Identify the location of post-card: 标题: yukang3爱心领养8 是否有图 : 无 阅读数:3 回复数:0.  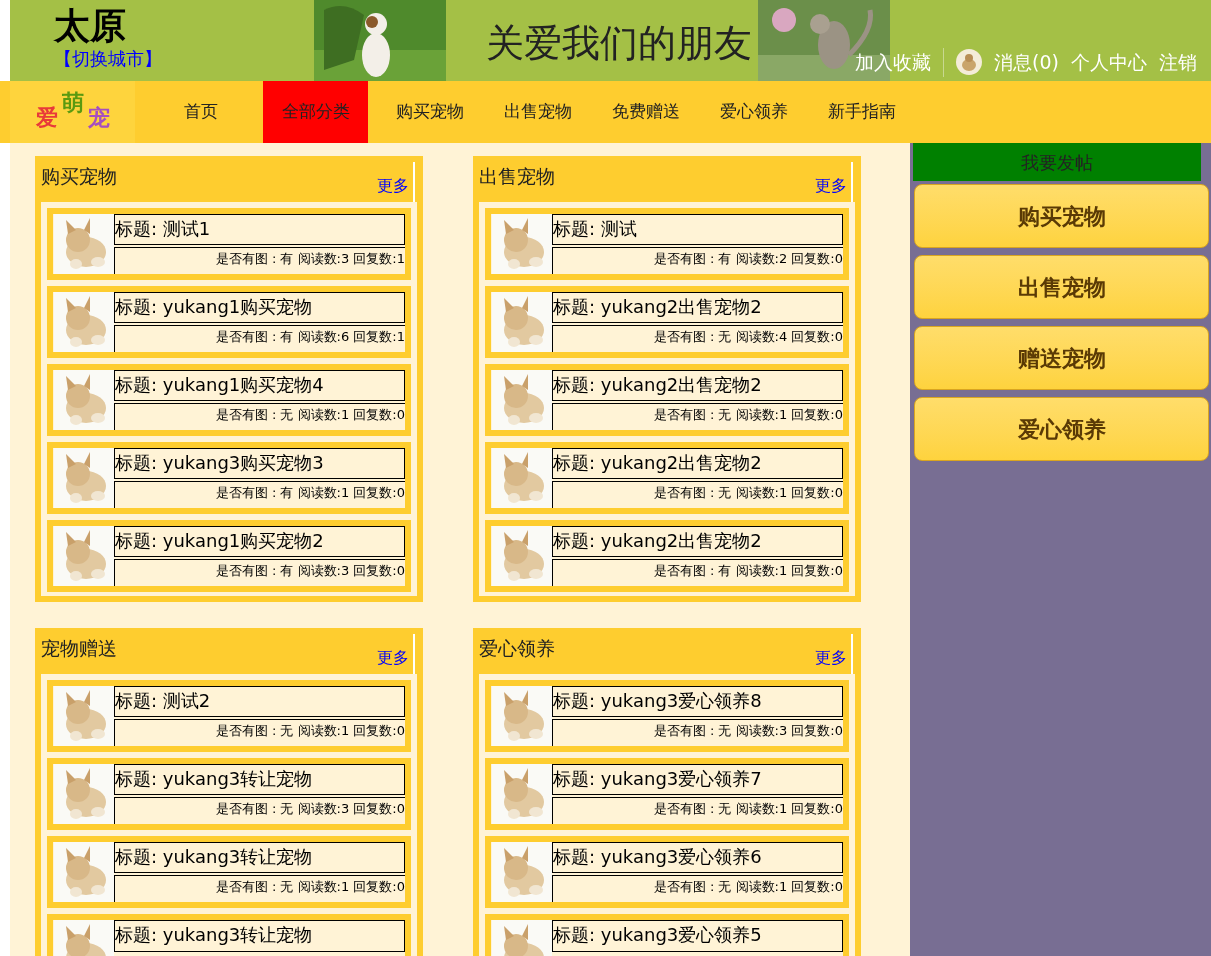
(667, 716).